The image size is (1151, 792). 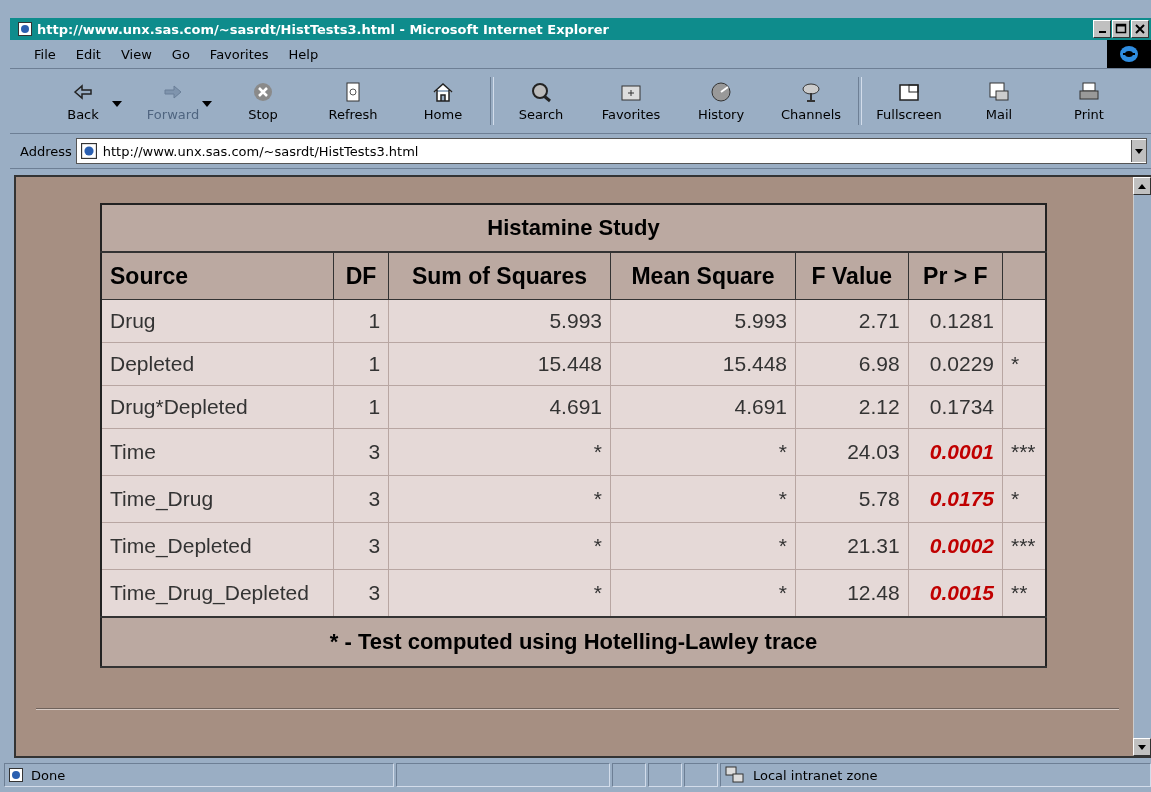 I want to click on maximize-button, so click(x=1121, y=29).